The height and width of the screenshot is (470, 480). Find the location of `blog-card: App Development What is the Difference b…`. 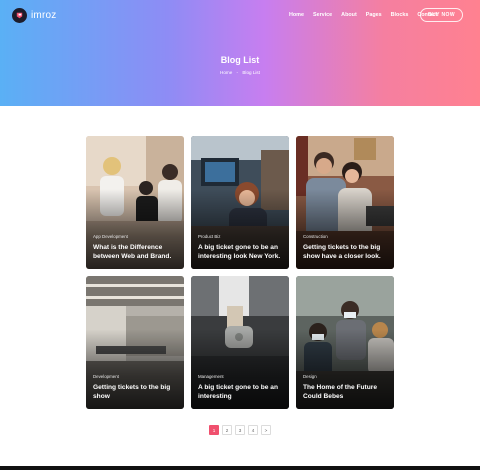

blog-card: App Development What is the Difference b… is located at coordinates (135, 202).